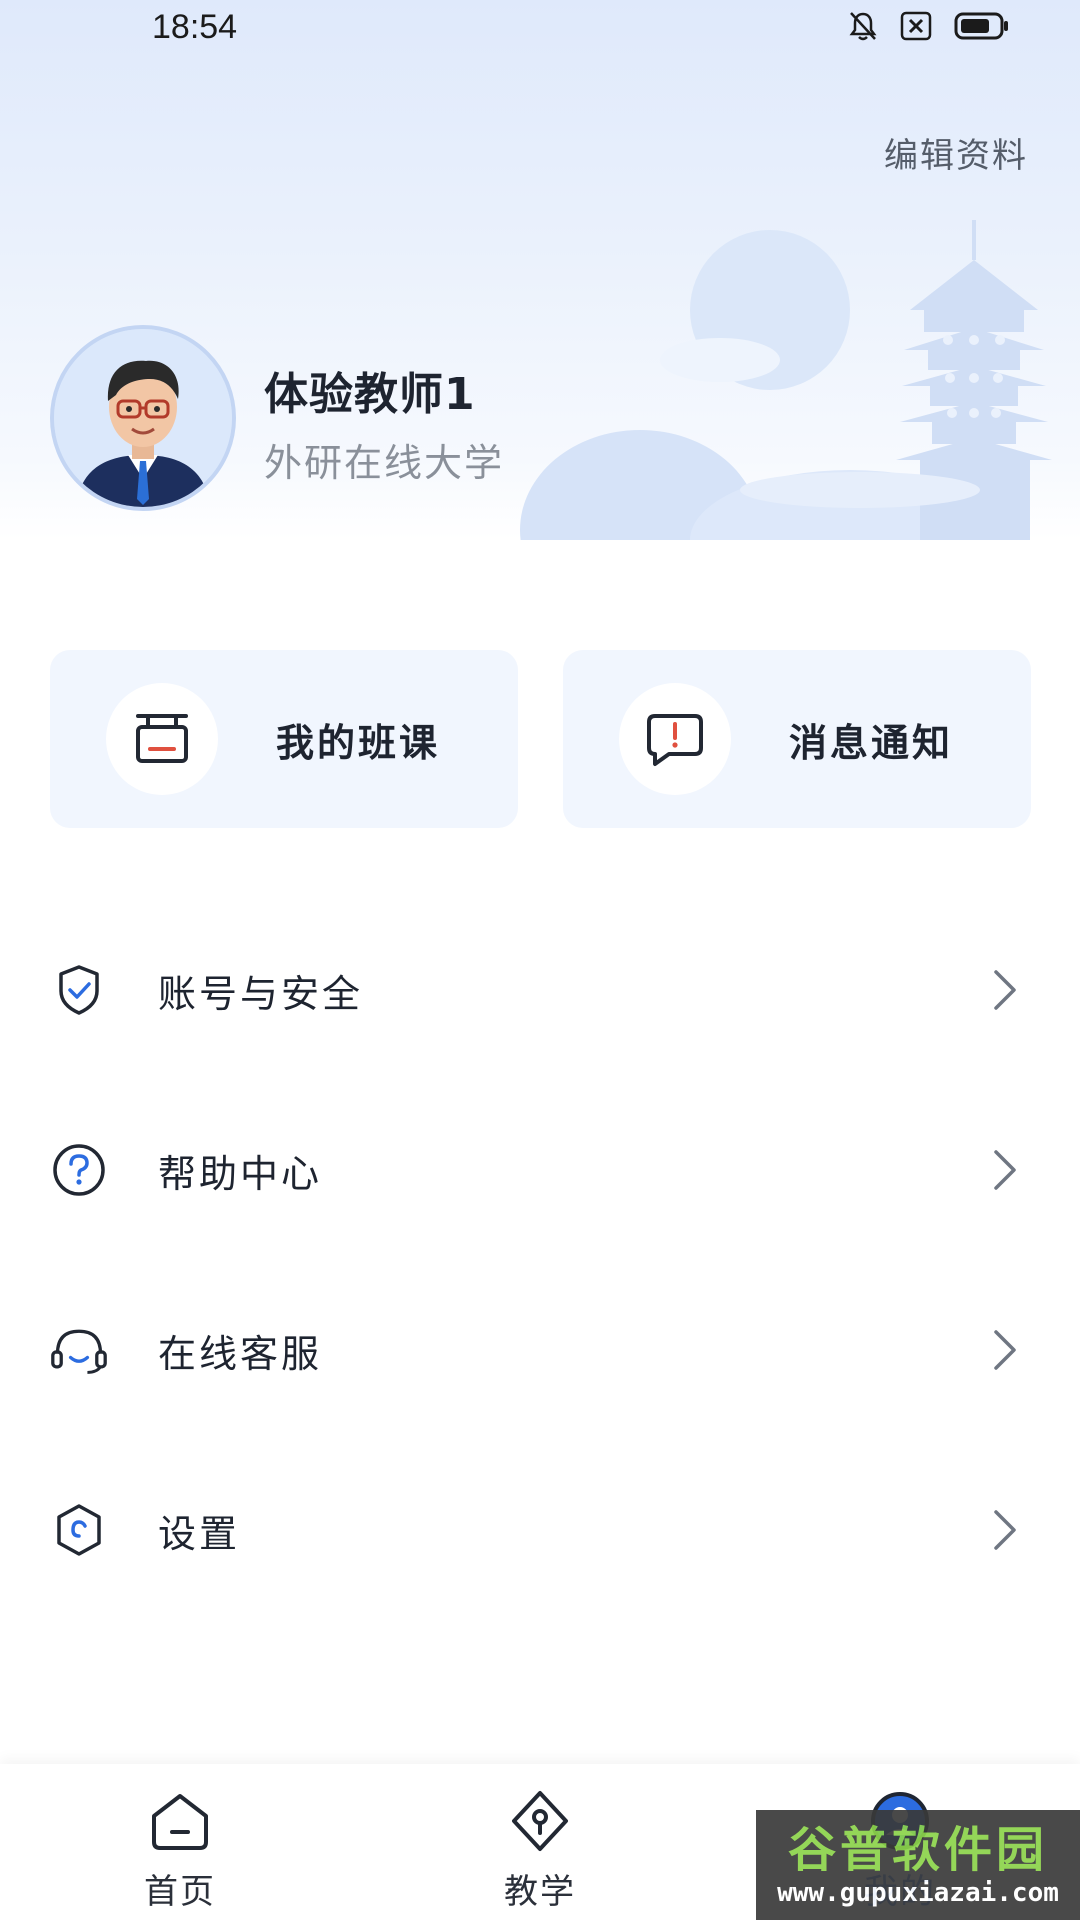 The width and height of the screenshot is (1080, 1920). I want to click on teaching-icon, so click(540, 1821).